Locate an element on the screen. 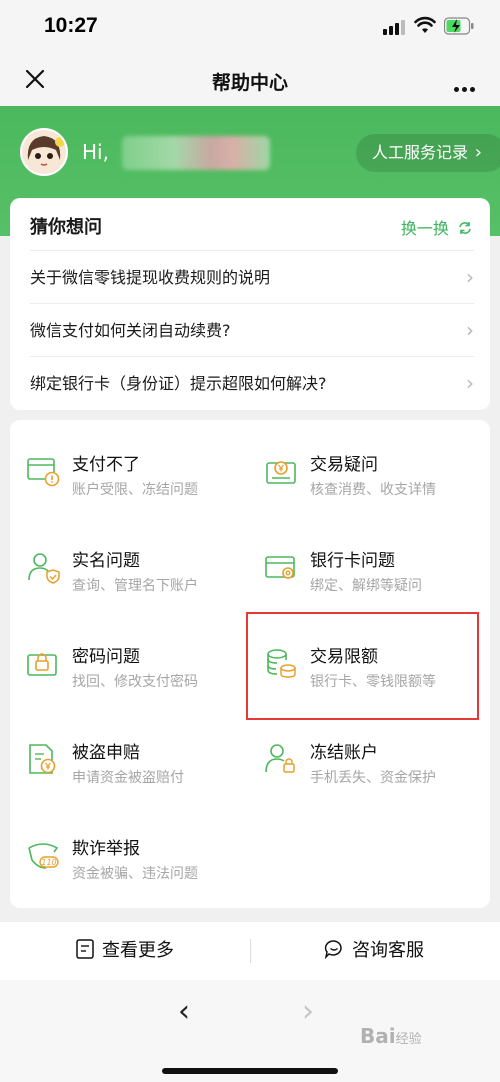 The width and height of the screenshot is (500, 1082). customer-service-label: 咨询客服 is located at coordinates (388, 950).